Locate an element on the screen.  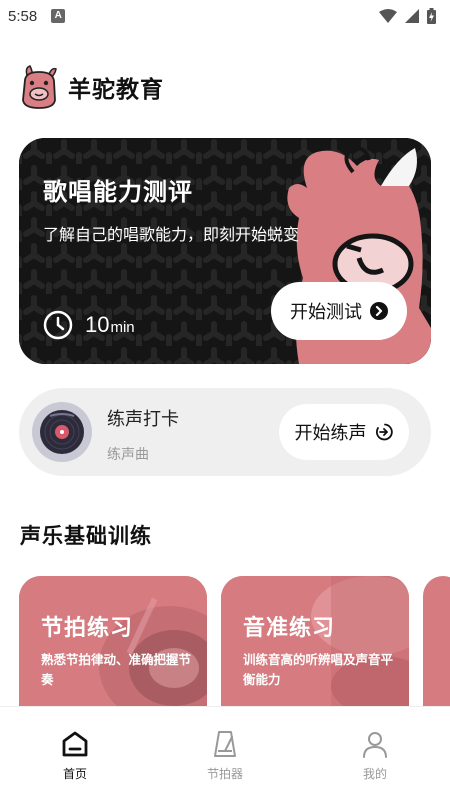
app-header: 羊驼教育 is located at coordinates (92, 87).